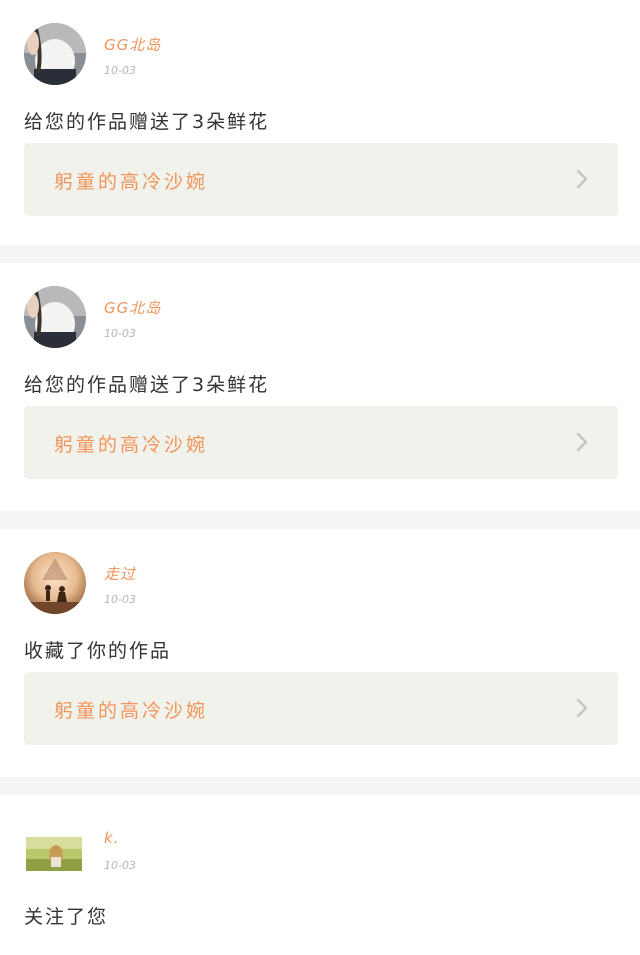 The image size is (640, 955). Describe the element at coordinates (321, 837) in the screenshot. I see `notification-header: k. 10-03` at that location.